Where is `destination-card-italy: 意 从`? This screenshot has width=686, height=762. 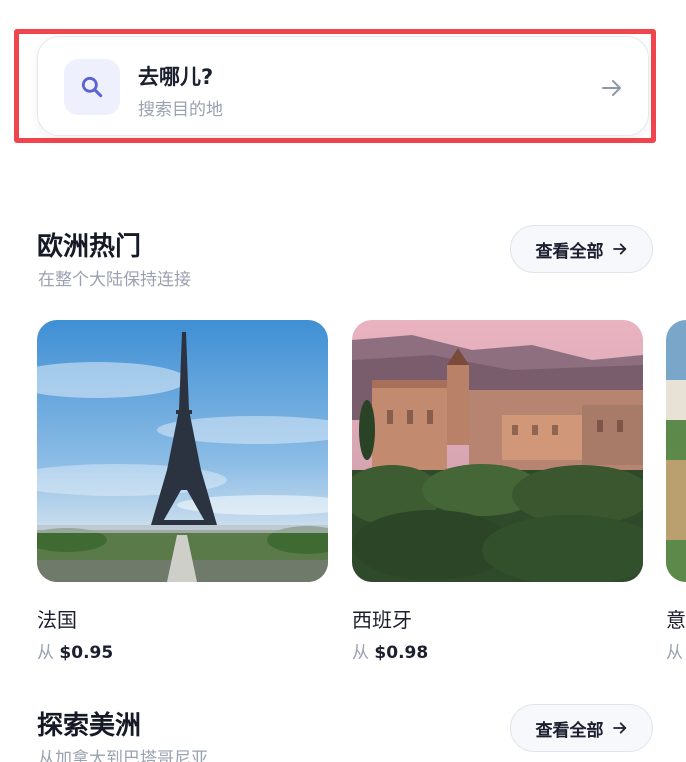 destination-card-italy: 意 从 is located at coordinates (676, 491).